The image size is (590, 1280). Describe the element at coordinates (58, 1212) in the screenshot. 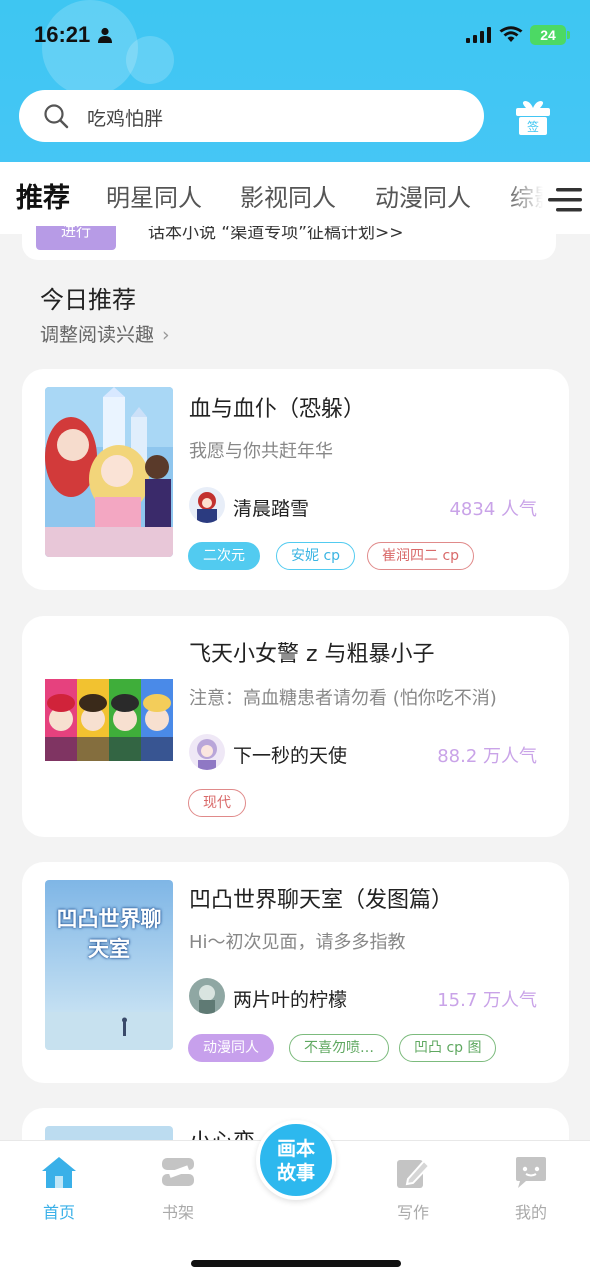

I see `nav-home-label: 首页` at that location.